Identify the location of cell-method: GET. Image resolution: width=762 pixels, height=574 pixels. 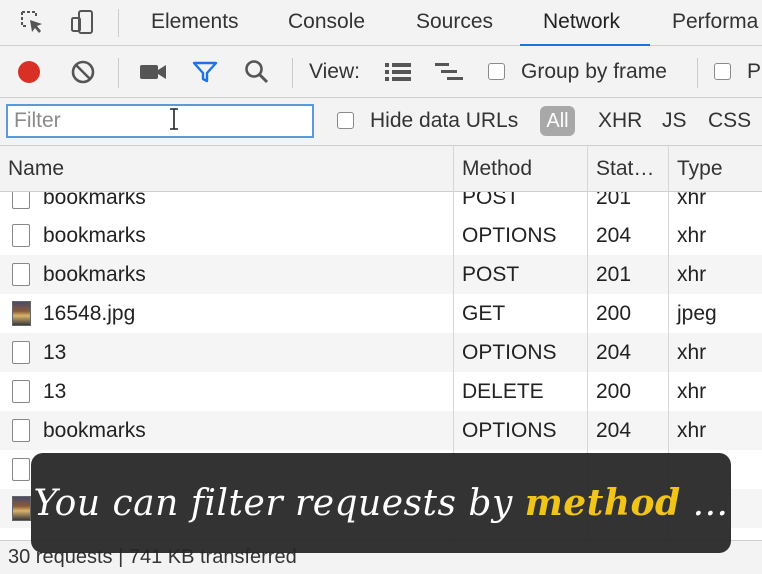
(484, 313).